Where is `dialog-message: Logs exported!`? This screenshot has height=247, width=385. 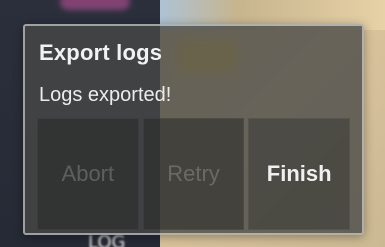 dialog-message: Logs exported! is located at coordinates (105, 95).